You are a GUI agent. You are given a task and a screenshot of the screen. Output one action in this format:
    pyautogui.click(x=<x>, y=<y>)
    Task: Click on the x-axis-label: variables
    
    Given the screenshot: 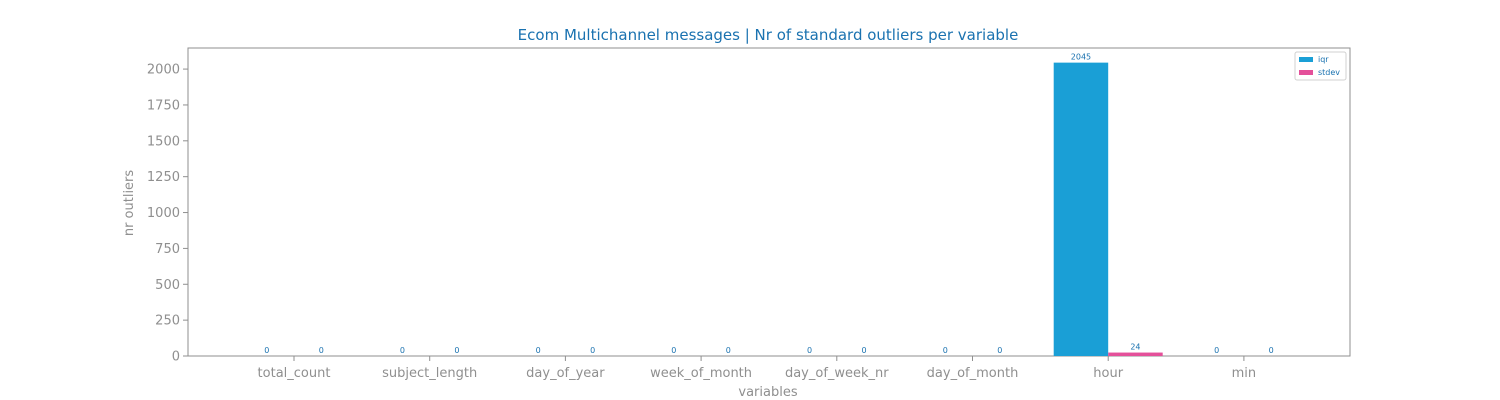 What is the action you would take?
    pyautogui.click(x=767, y=392)
    